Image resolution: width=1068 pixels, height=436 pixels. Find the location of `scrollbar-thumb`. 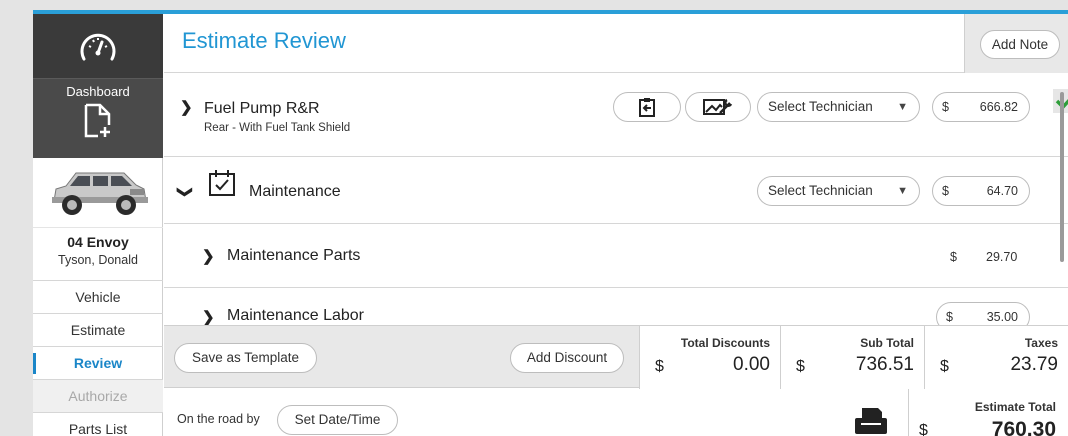

scrollbar-thumb is located at coordinates (1062, 177).